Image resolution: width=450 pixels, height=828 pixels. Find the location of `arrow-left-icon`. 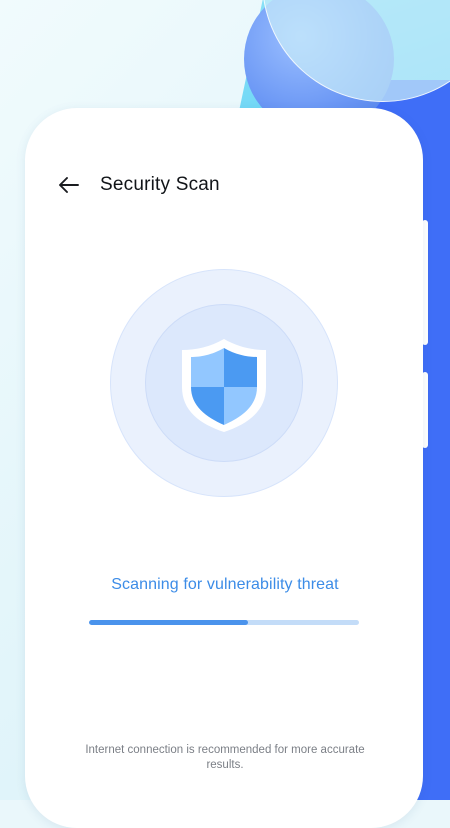

arrow-left-icon is located at coordinates (69, 185).